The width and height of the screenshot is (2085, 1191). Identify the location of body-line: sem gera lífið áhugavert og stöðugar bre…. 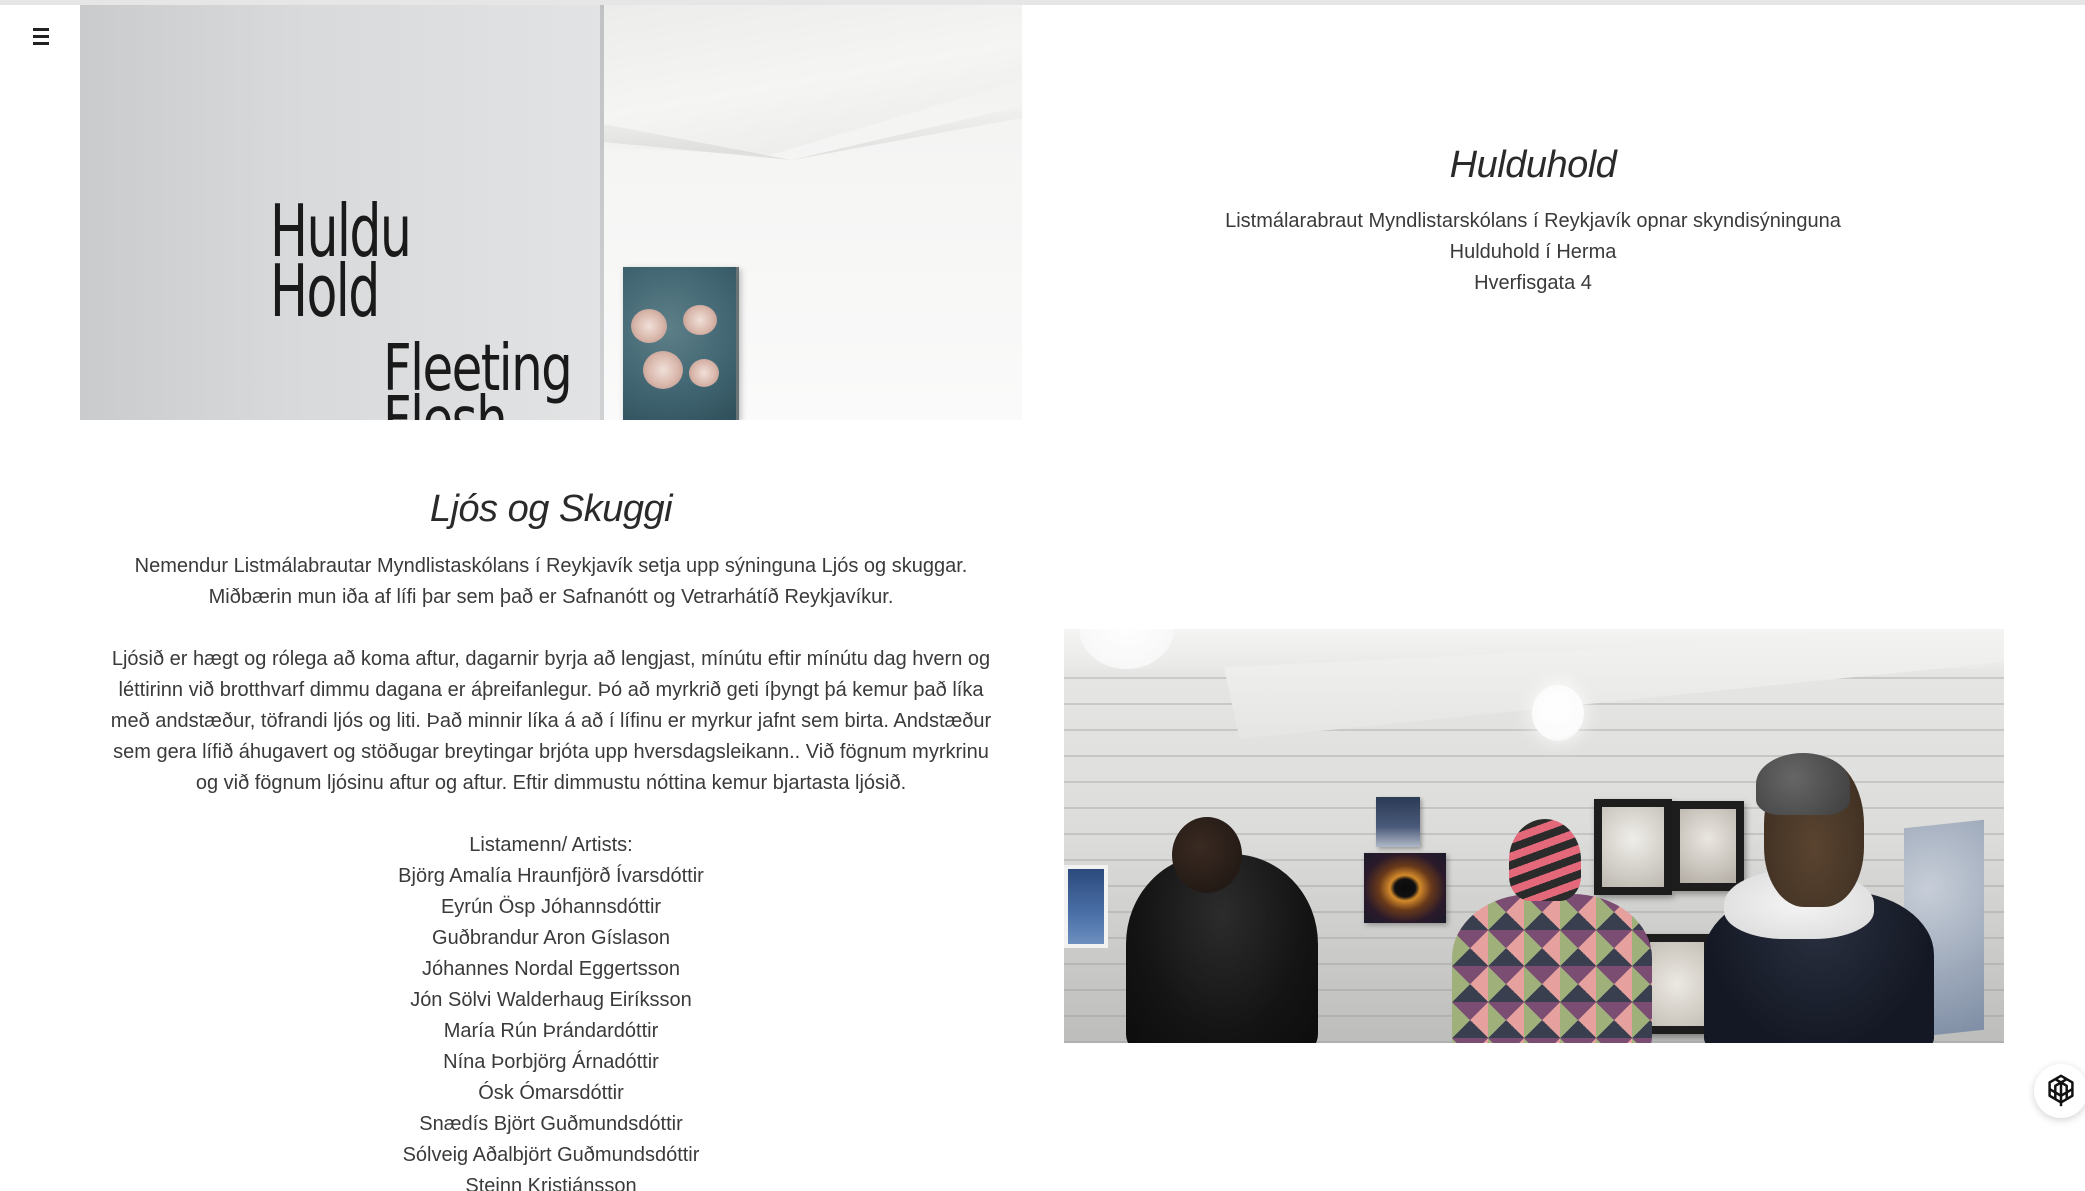
(551, 752).